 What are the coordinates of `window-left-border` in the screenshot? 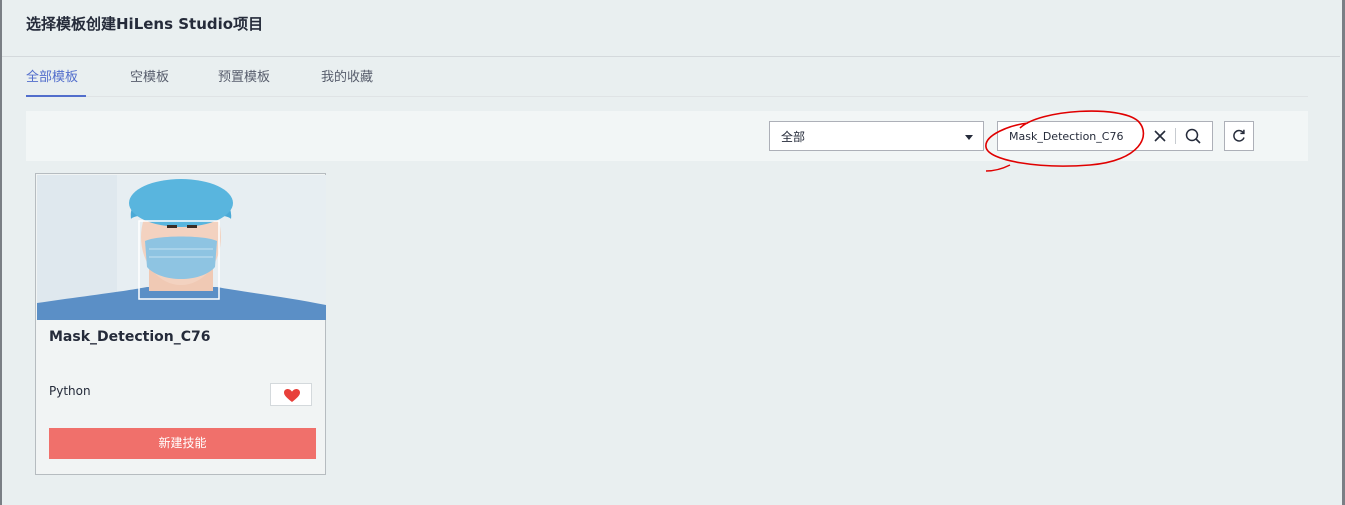 It's located at (1, 252).